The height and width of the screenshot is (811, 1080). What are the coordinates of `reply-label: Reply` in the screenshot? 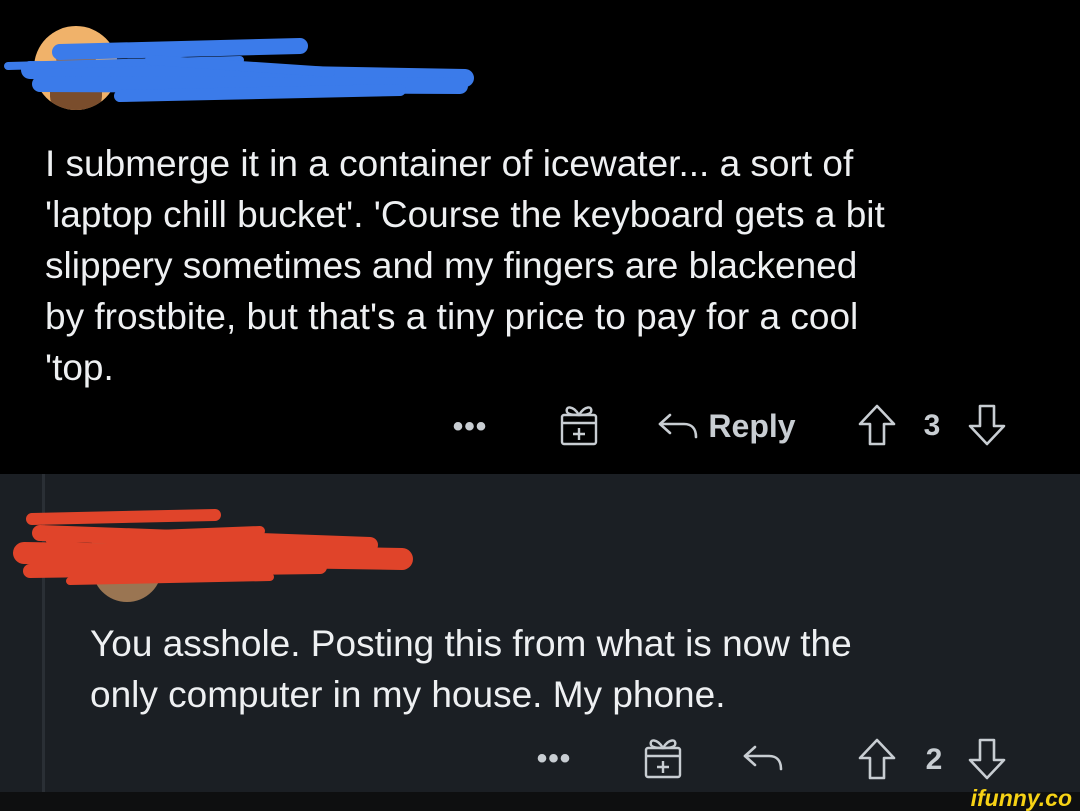 It's located at (752, 425).